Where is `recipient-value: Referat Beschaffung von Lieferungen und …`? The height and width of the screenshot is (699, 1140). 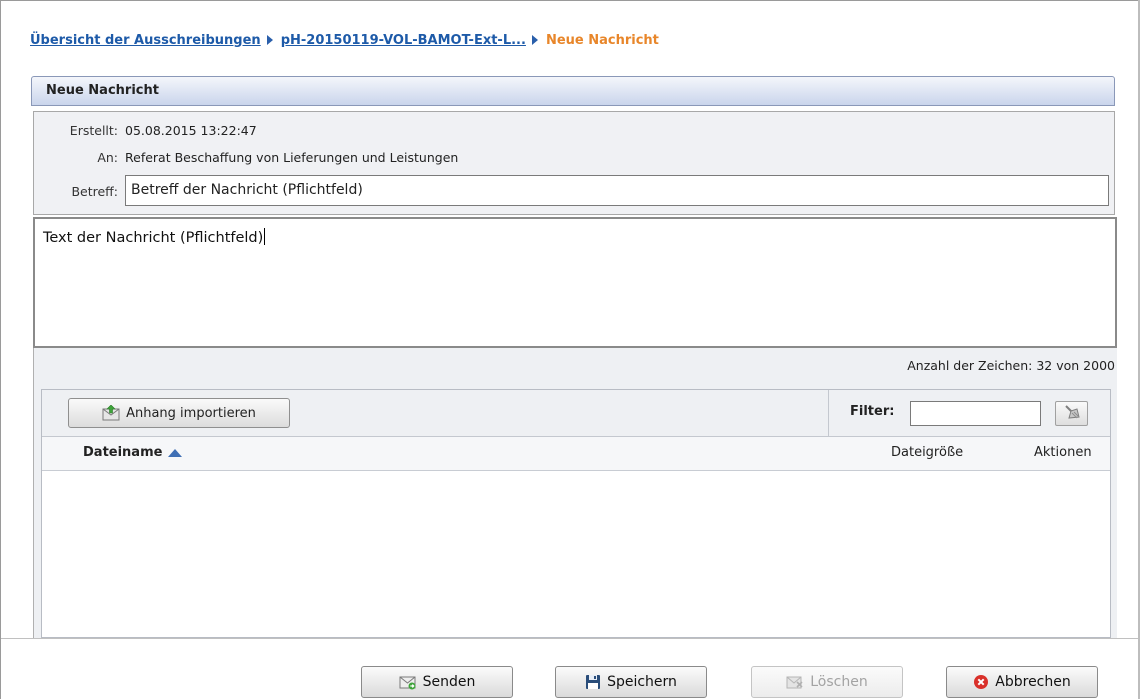 recipient-value: Referat Beschaffung von Lieferungen und … is located at coordinates (292, 157).